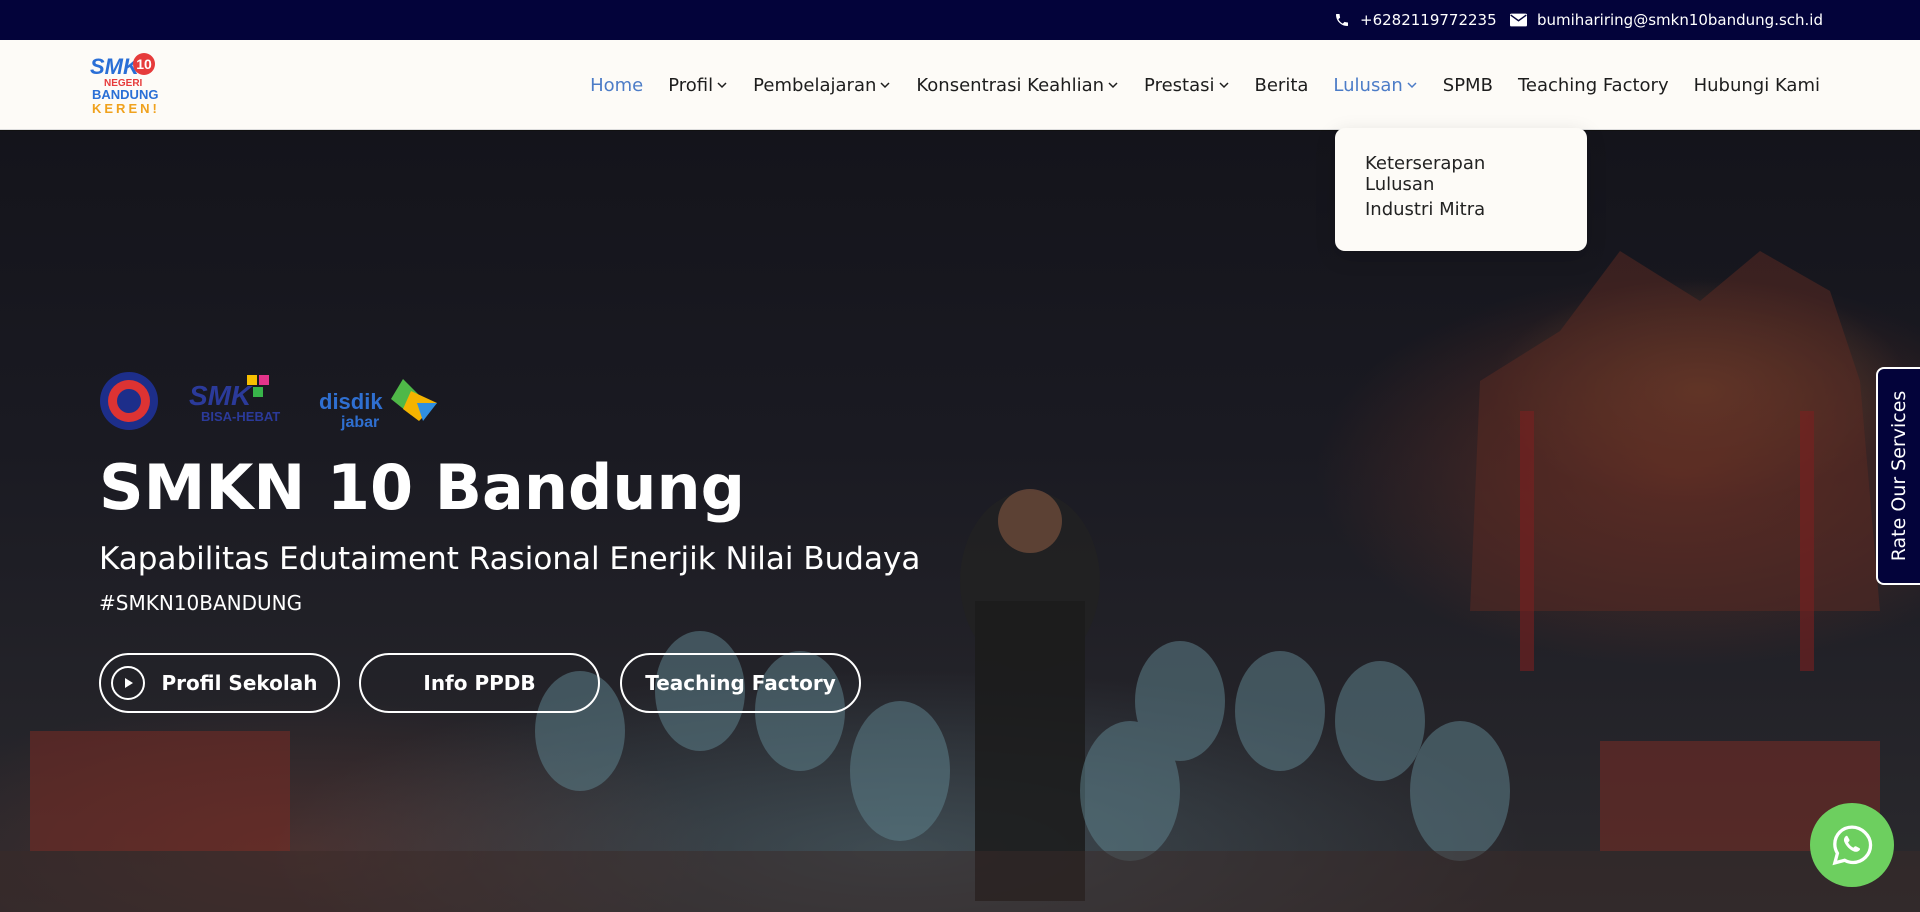 The height and width of the screenshot is (912, 1920). I want to click on badge-smk-text: SMK, so click(221, 395).